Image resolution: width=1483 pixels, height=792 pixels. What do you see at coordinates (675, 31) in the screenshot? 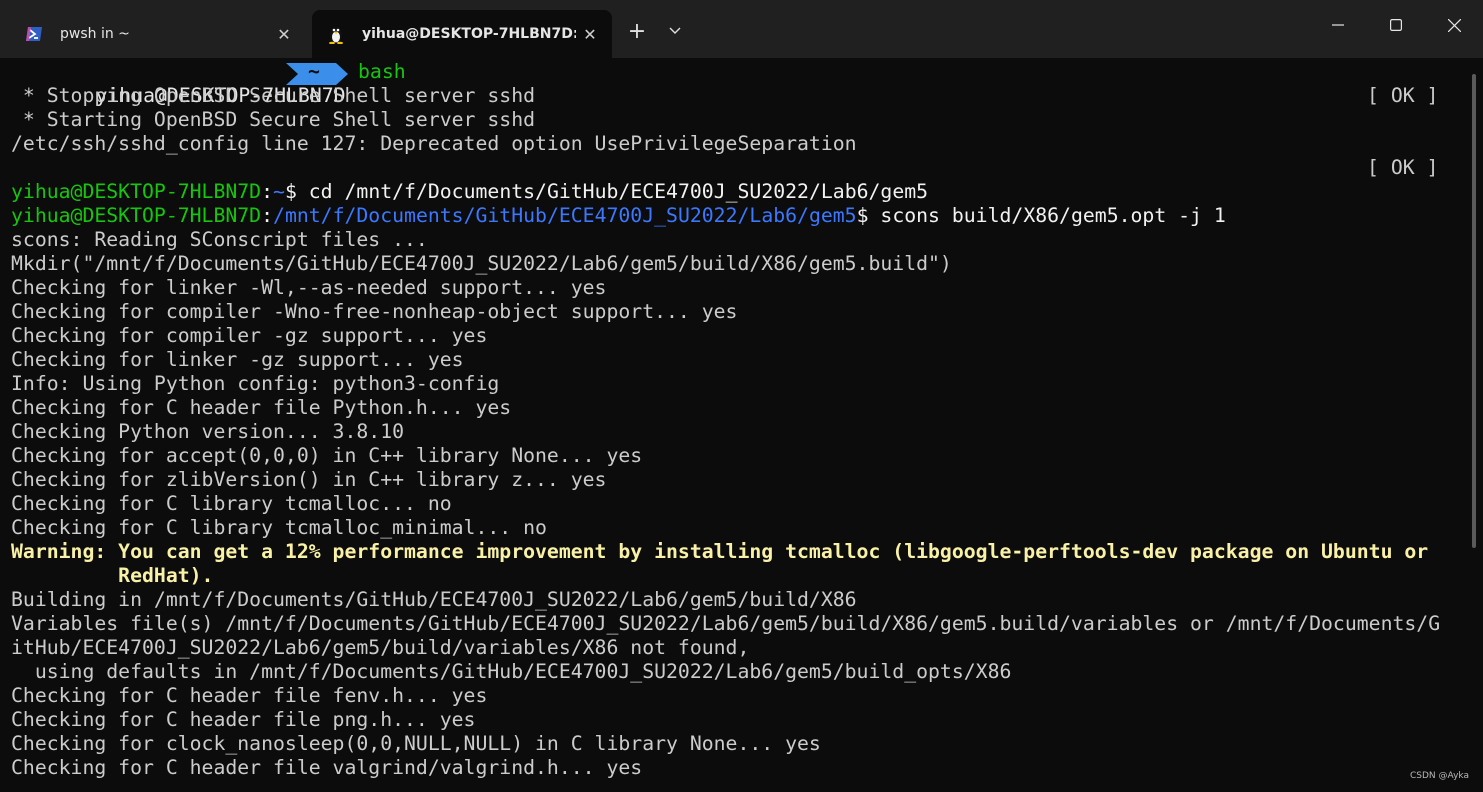
I see `chevron-down-icon` at bounding box center [675, 31].